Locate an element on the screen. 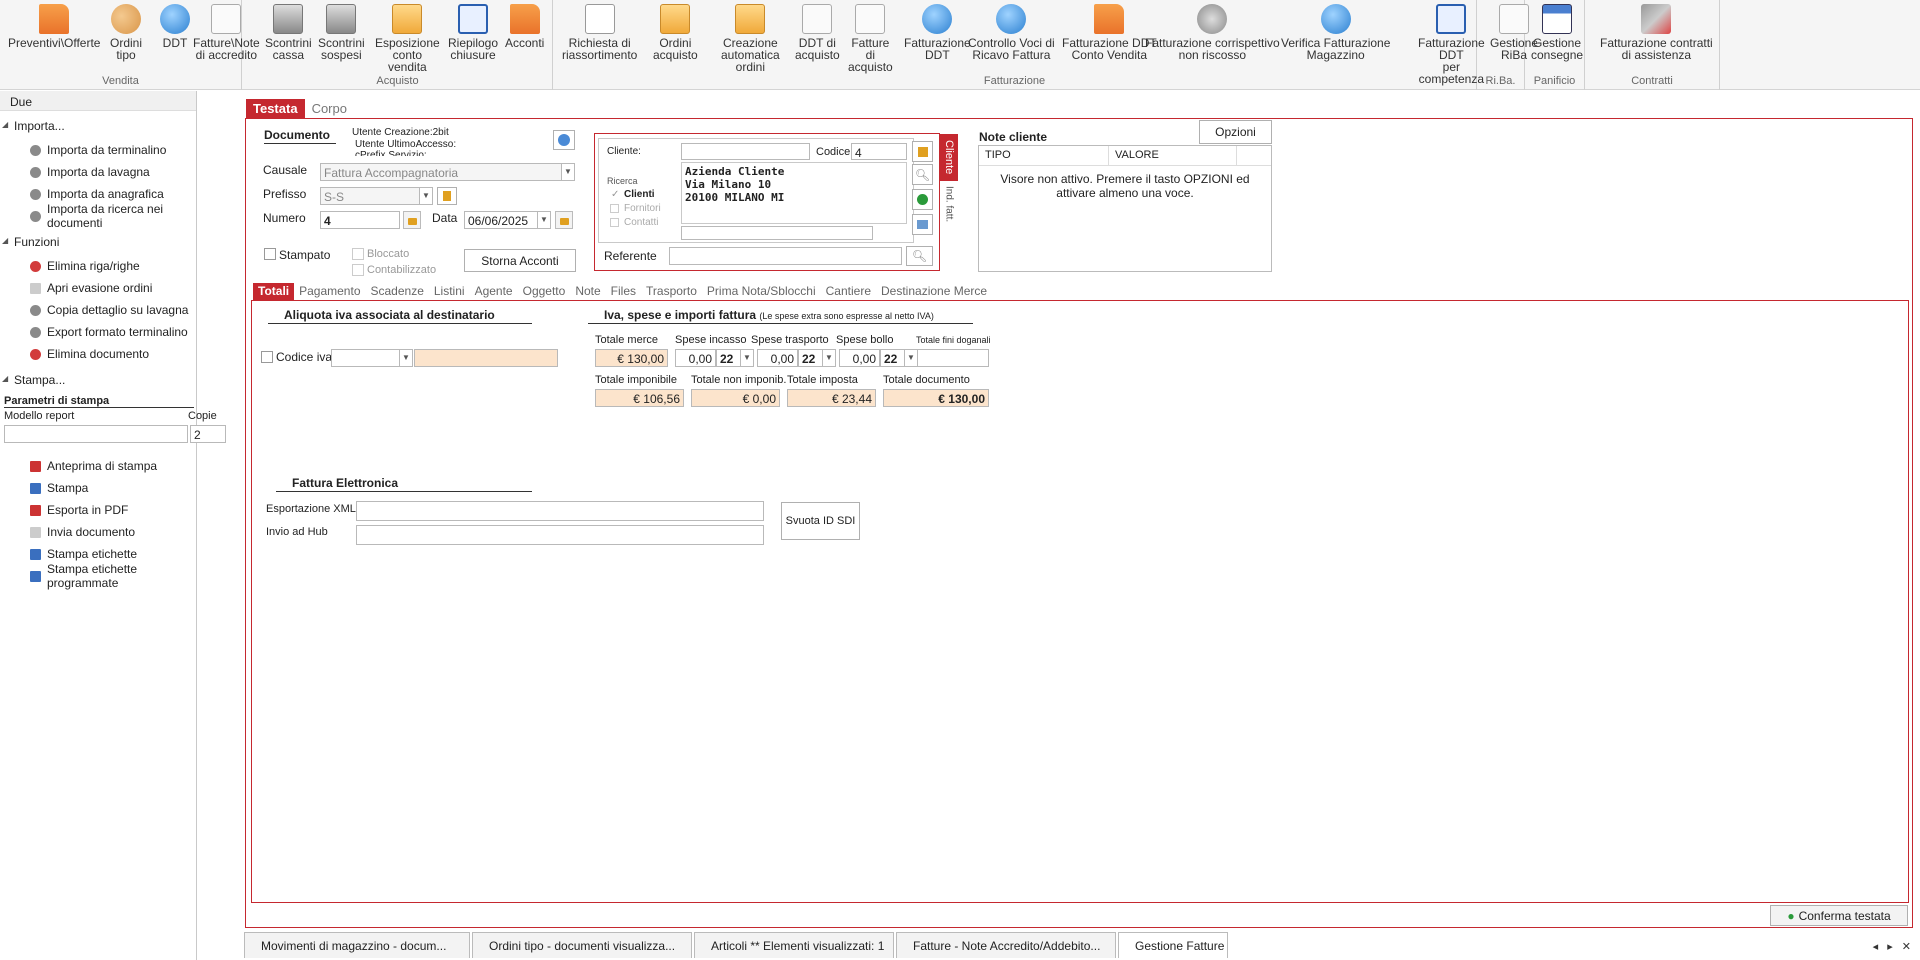  sidebar-item-export-pdf: Esporta in PDF is located at coordinates (98, 510).